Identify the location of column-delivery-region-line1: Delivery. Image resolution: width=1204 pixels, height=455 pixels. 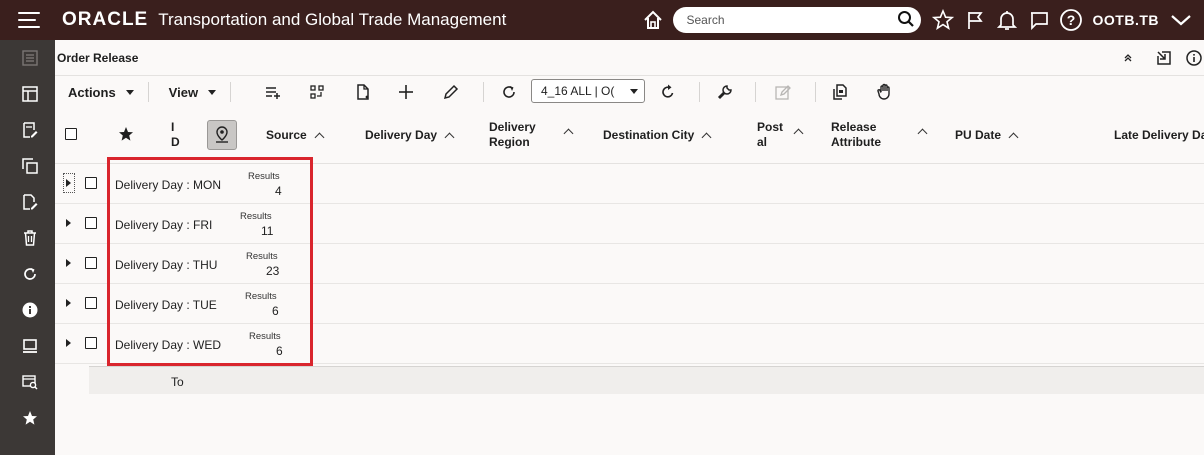
(512, 127).